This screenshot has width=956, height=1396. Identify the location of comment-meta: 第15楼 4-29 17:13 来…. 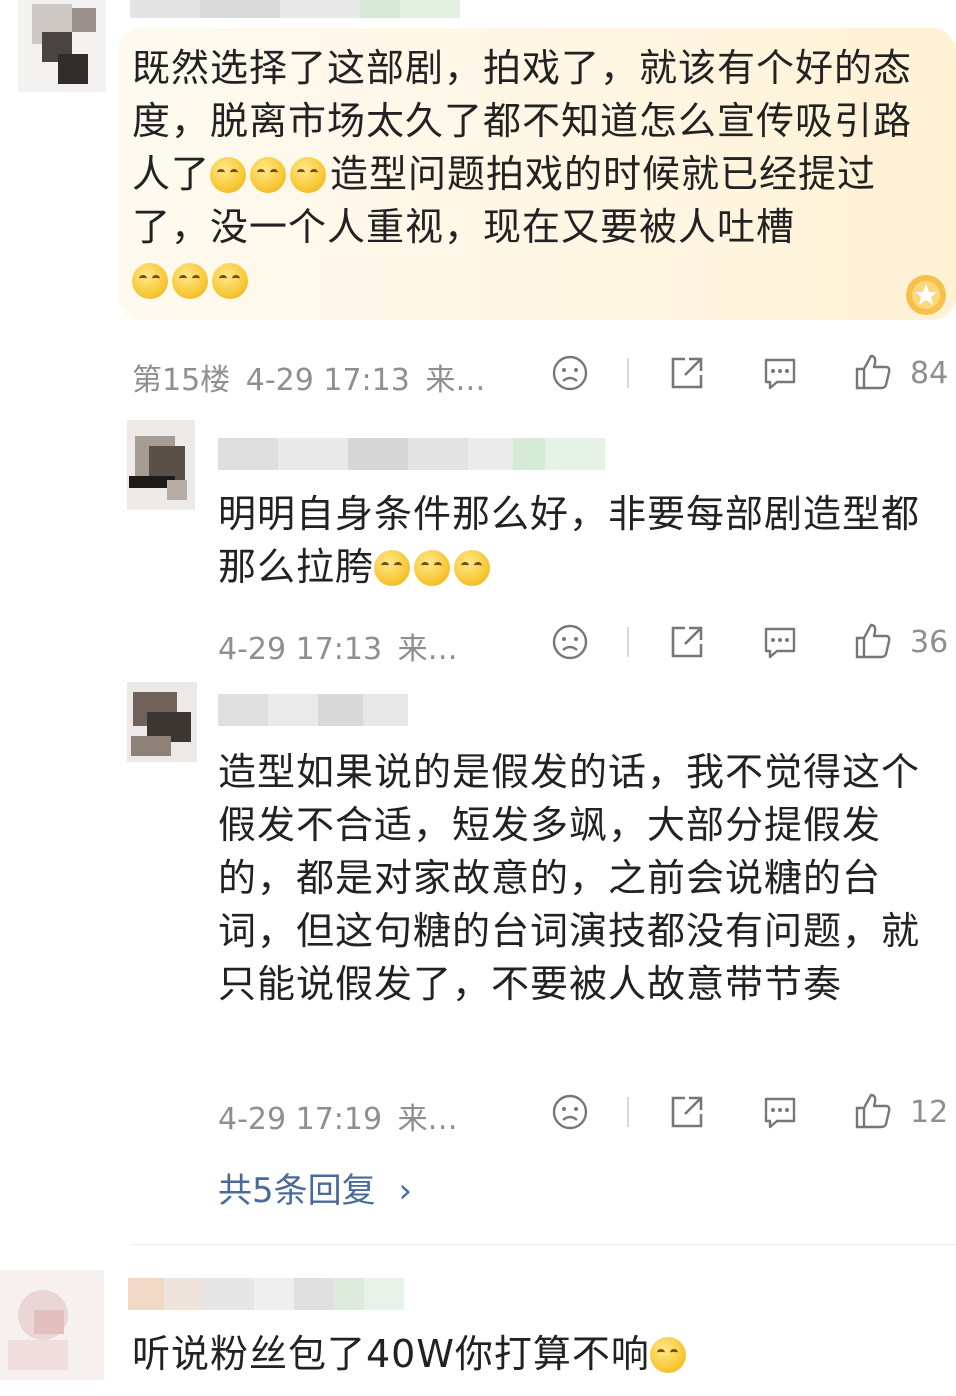
(309, 380).